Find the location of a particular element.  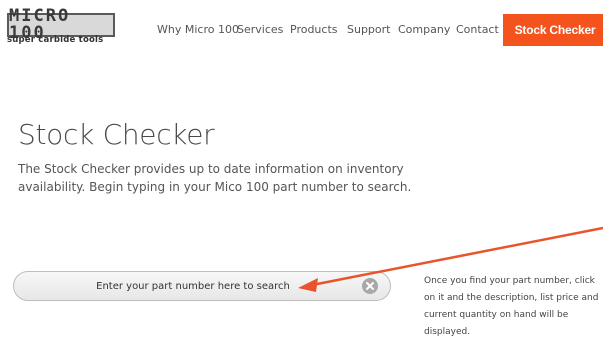

logo: MICRO 100 super carbide tools is located at coordinates (61, 27).